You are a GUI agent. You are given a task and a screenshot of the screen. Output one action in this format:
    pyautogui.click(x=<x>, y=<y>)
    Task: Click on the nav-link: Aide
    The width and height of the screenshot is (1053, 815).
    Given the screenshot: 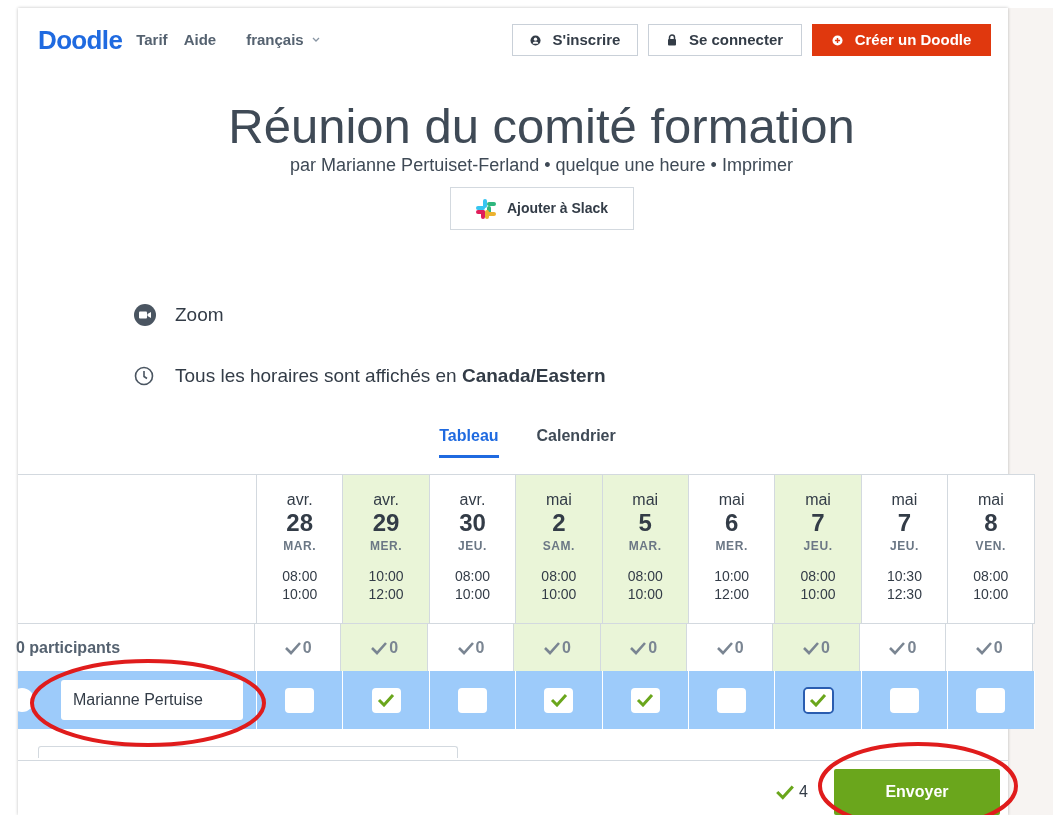 What is the action you would take?
    pyautogui.click(x=200, y=40)
    